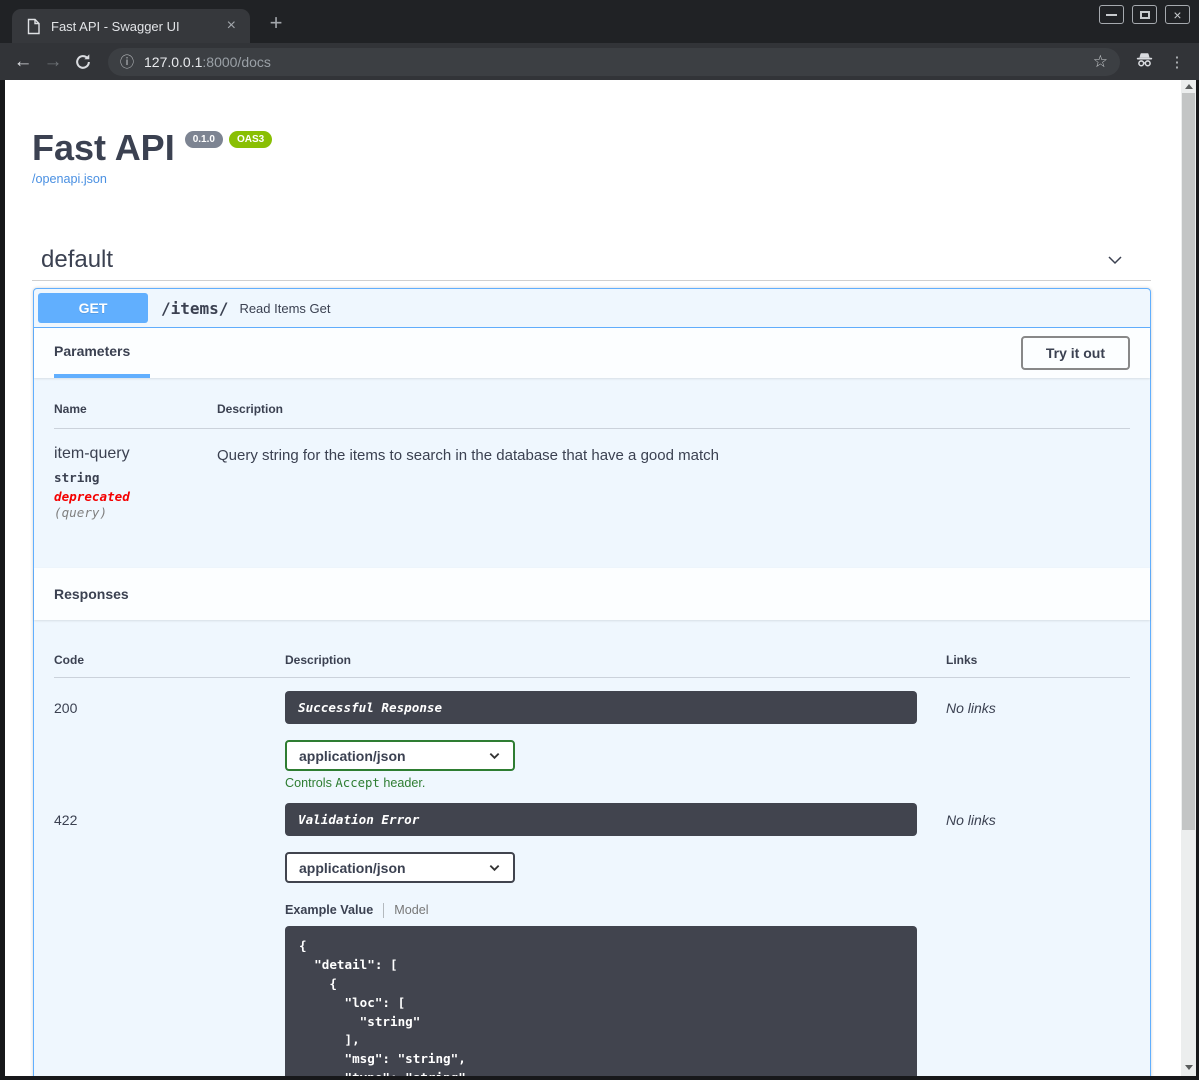 The image size is (1199, 1080). Describe the element at coordinates (596, 260) in the screenshot. I see `tag-section-header: default` at that location.